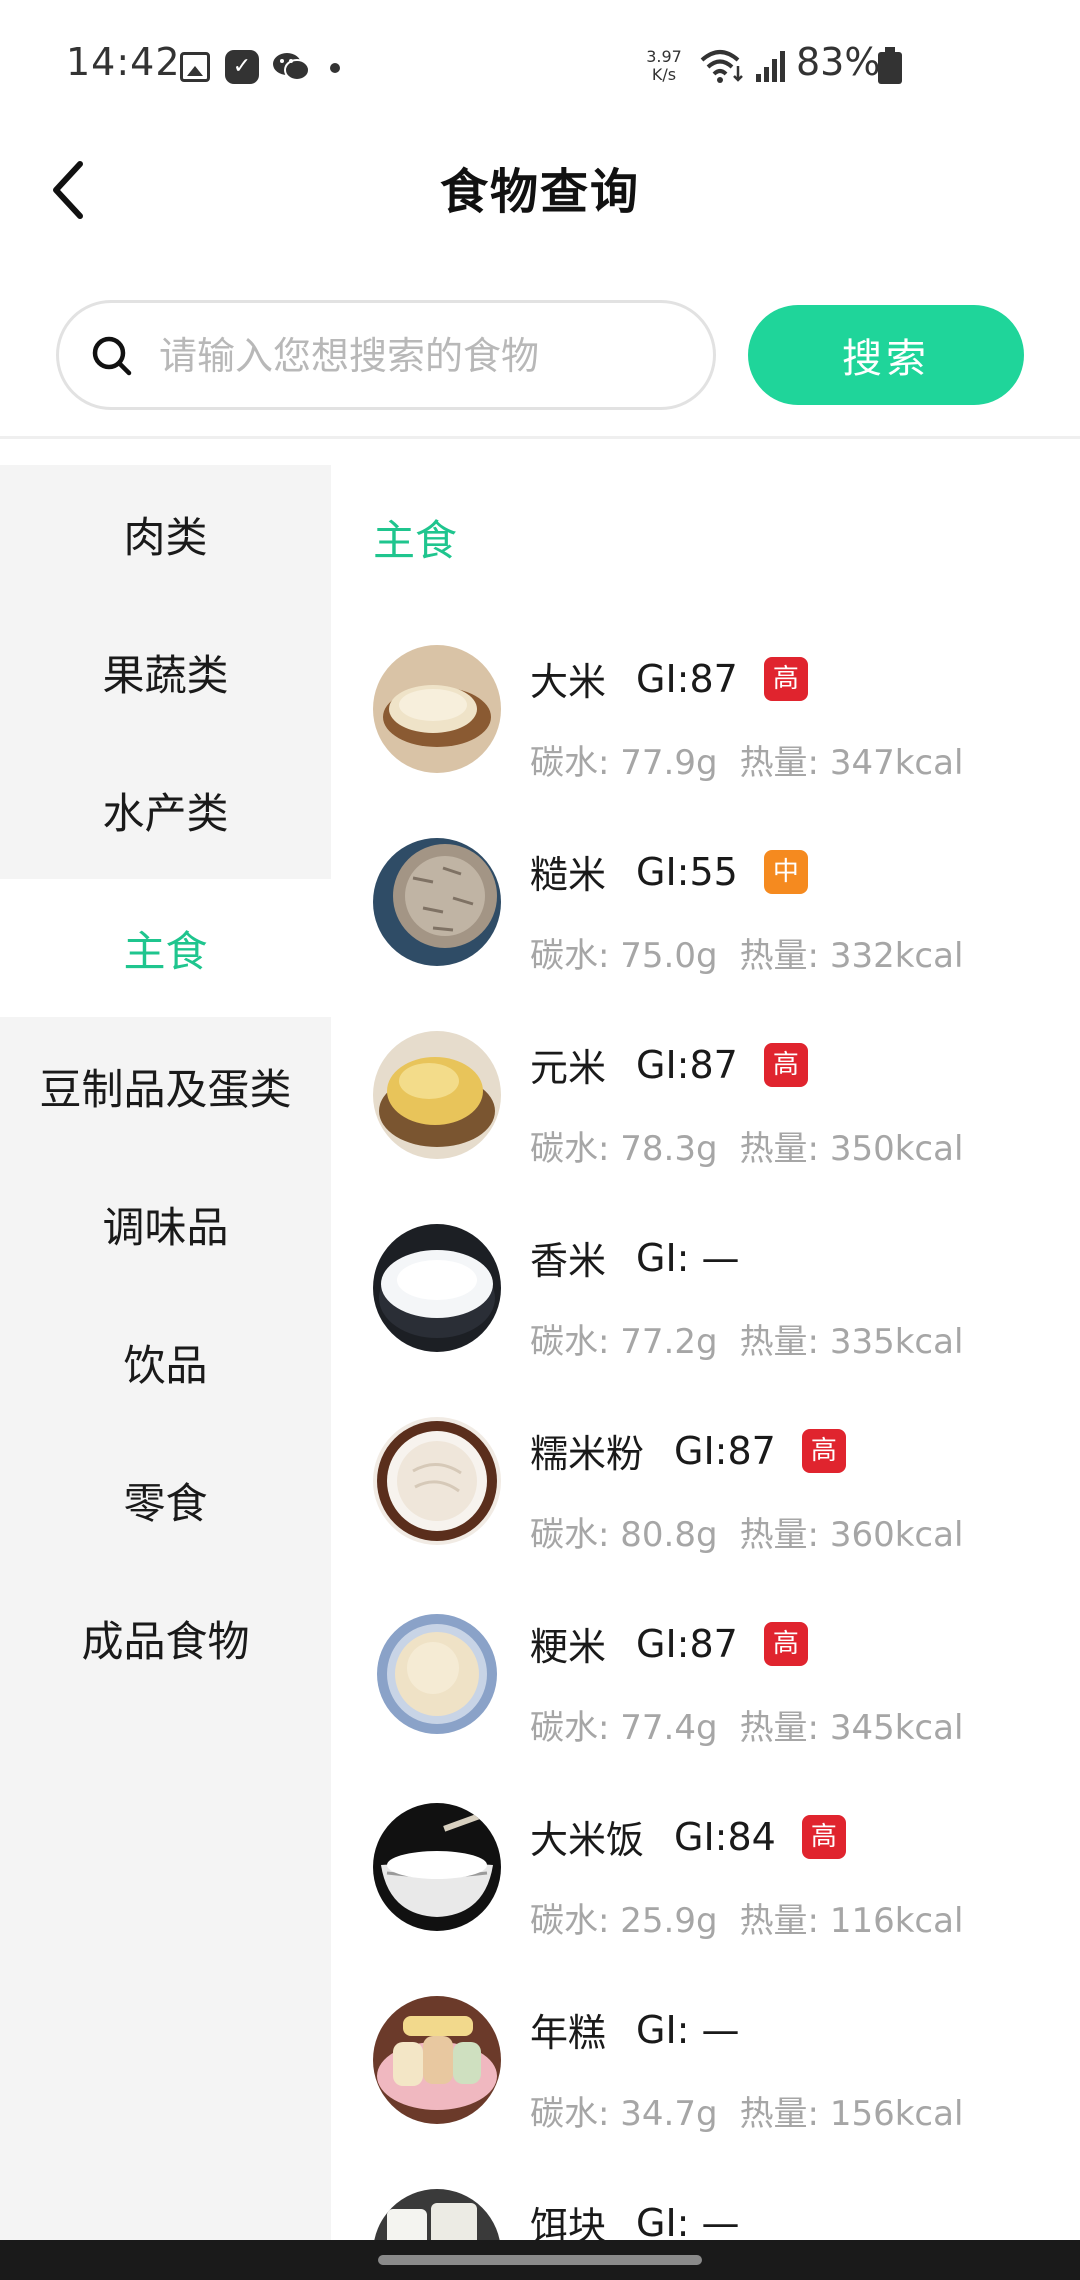  Describe the element at coordinates (851, 1728) in the screenshot. I see `food-kcal: 热量: 345kcal` at that location.